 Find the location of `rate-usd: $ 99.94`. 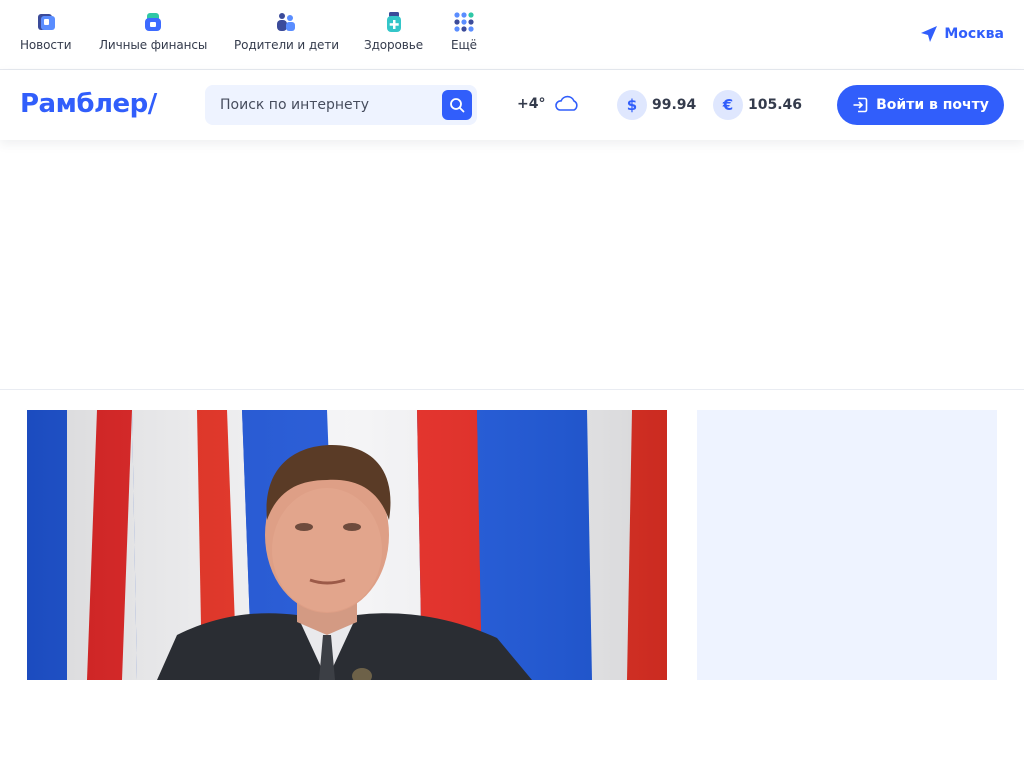

rate-usd: $ 99.94 is located at coordinates (656, 105).